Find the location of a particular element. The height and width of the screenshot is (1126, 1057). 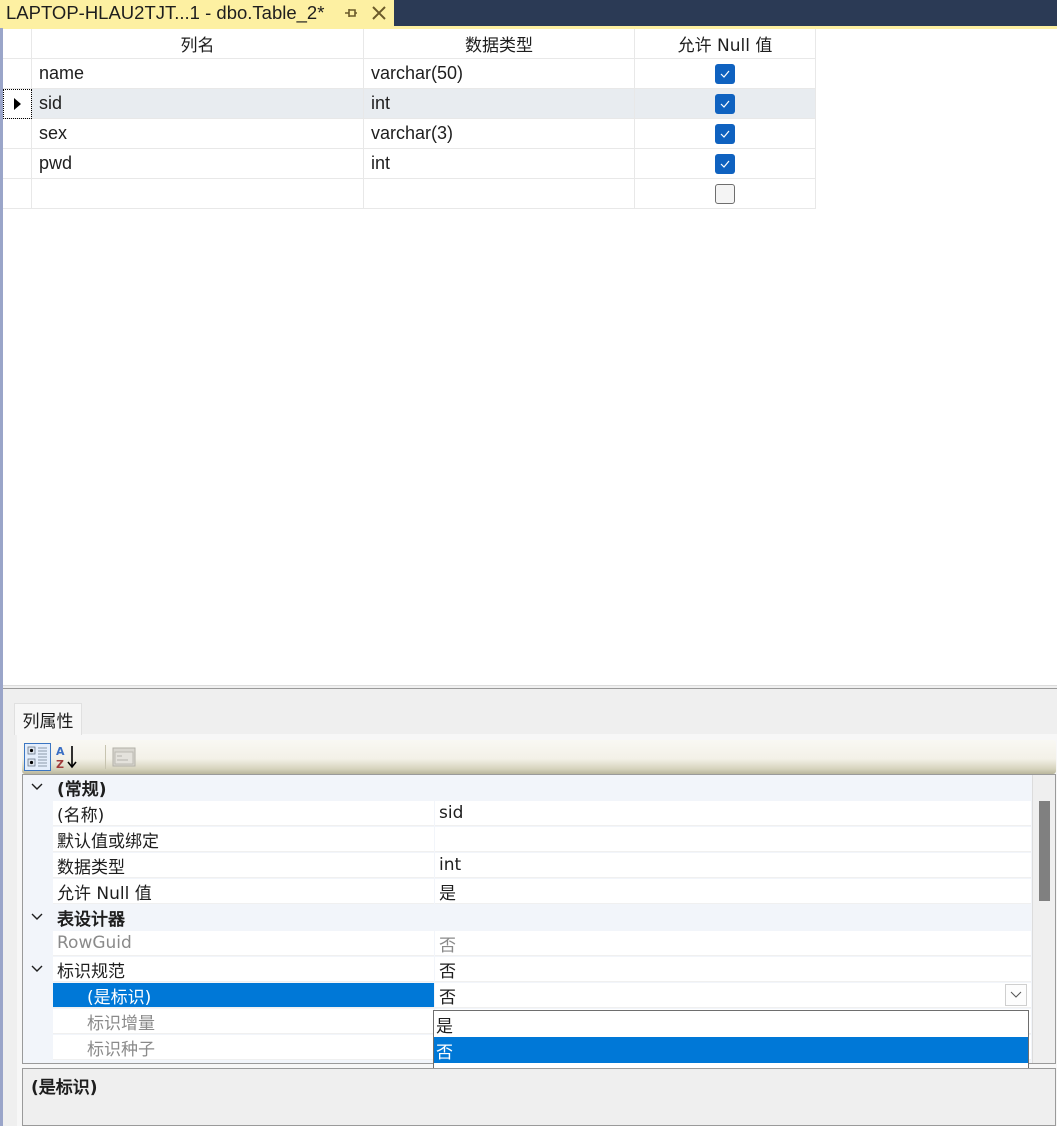

grid-header-row: 列名 数据类型 允许 Null 值 is located at coordinates (409, 44).